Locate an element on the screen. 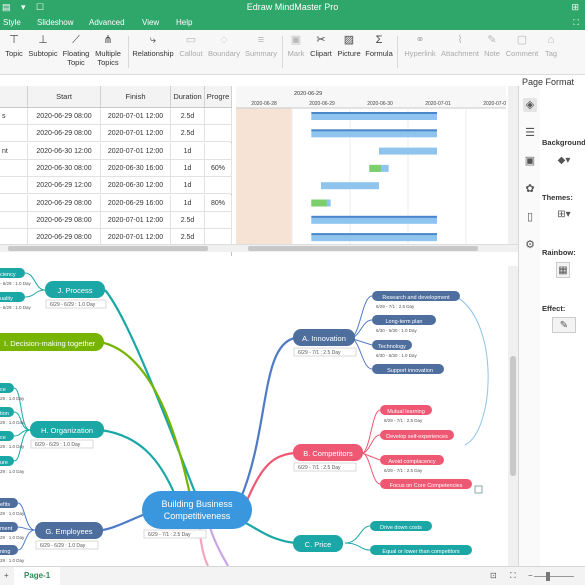 This screenshot has width=585, height=585. topic-process: J. Process 6/29 - 6/29 : 1.0 Day is located at coordinates (76, 295).